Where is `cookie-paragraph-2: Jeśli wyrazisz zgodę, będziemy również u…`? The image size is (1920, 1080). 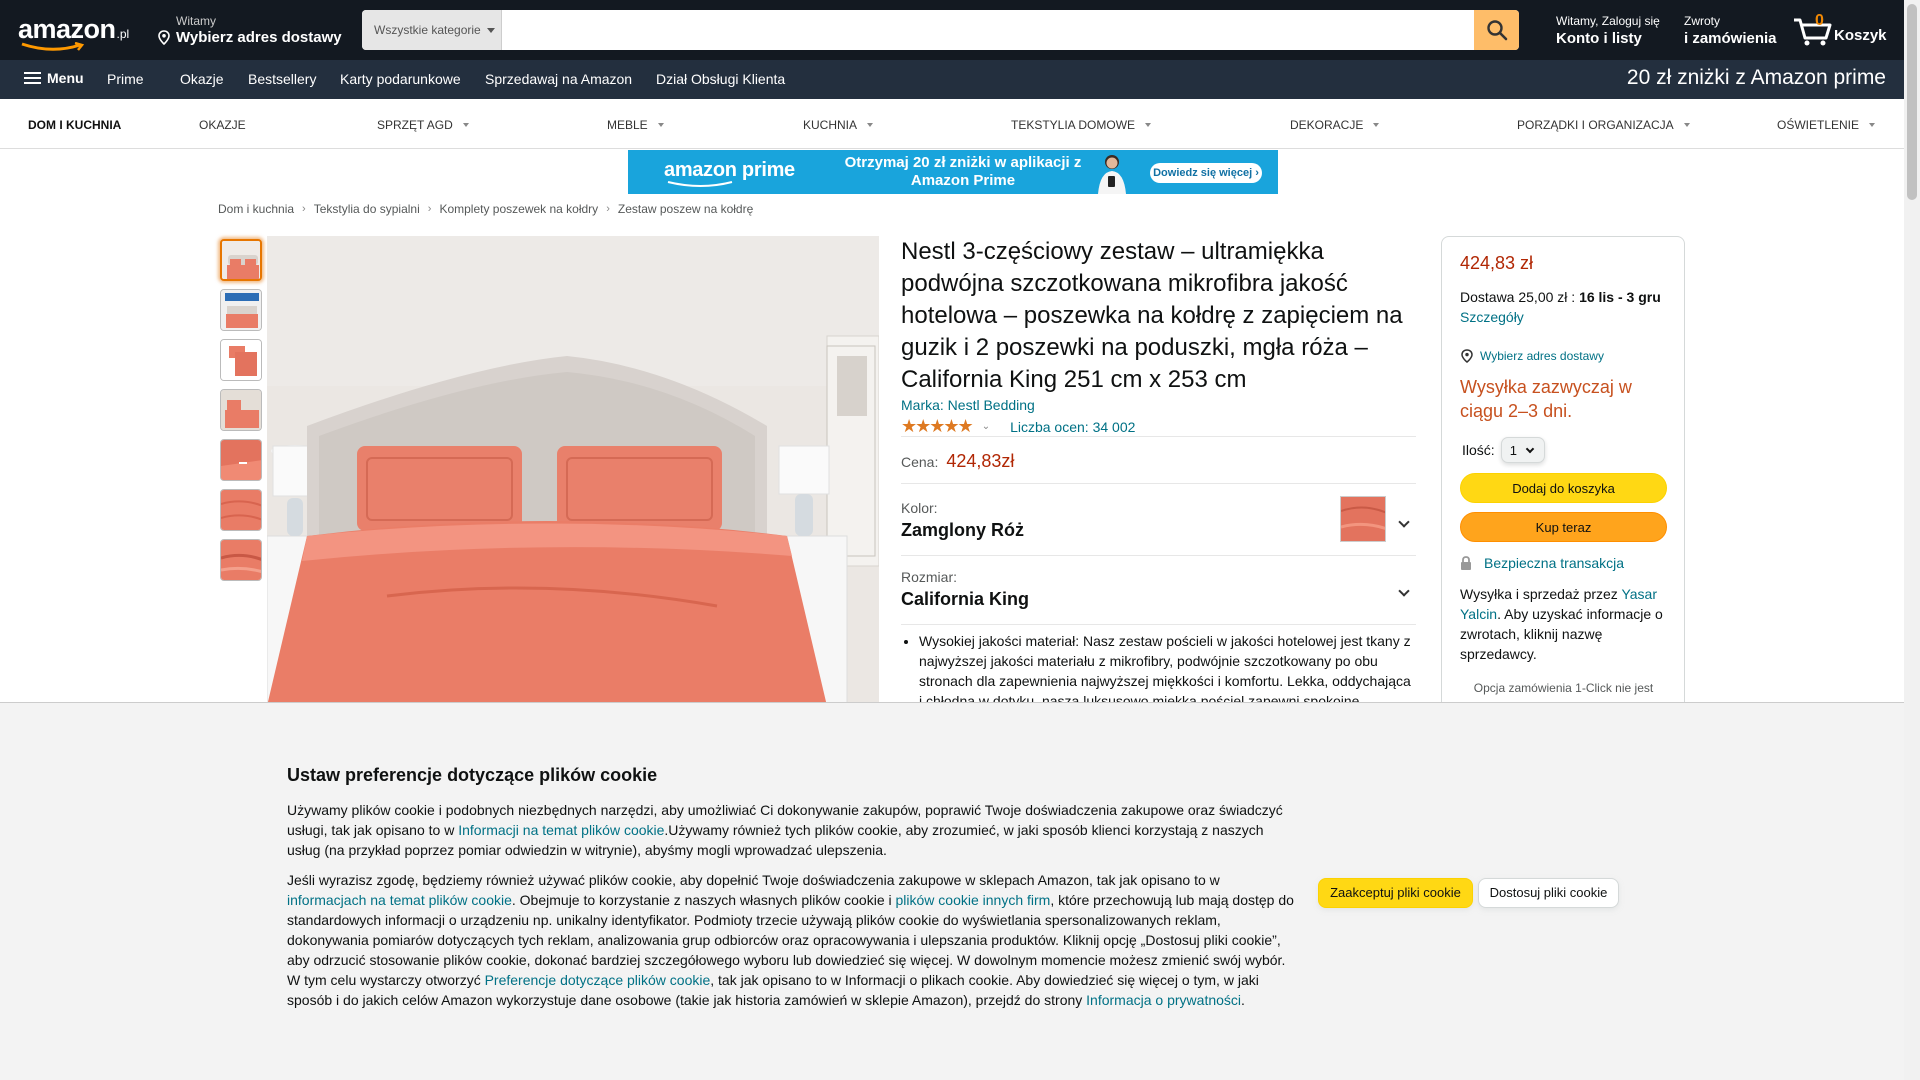 cookie-paragraph-2: Jeśli wyrazisz zgodę, będziemy również u… is located at coordinates (792, 940).